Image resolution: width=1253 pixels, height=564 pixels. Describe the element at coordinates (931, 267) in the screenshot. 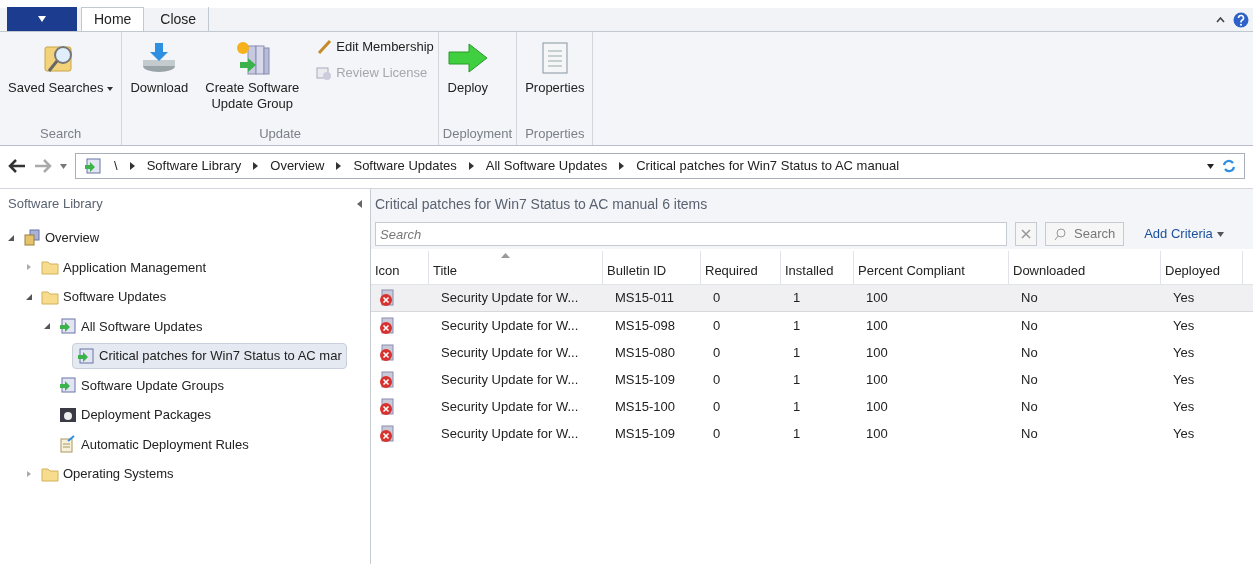

I see `column-header: Percent Compliant` at that location.